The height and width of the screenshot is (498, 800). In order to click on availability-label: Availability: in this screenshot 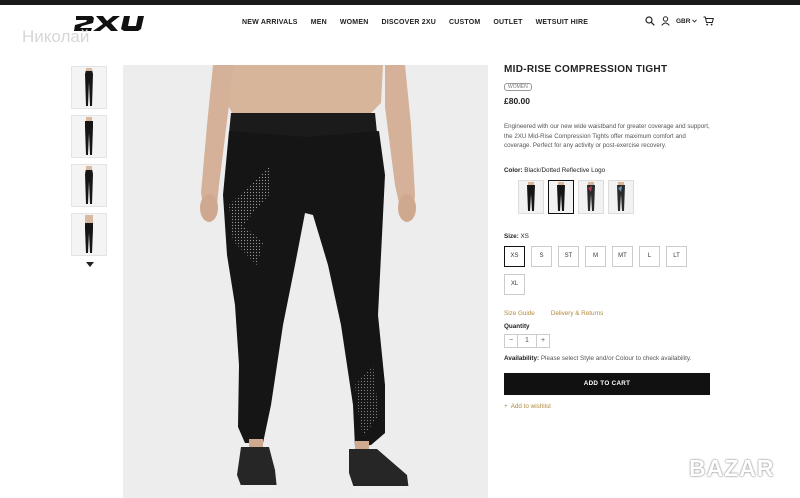, I will do `click(522, 358)`.